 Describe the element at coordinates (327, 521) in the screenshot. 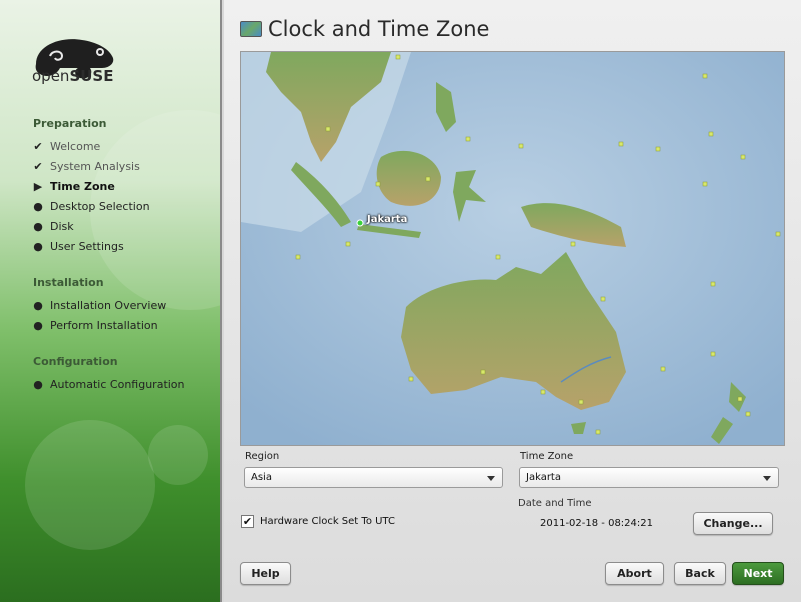

I see `hardware-clock-label: Hardware Clock Set To UTC` at that location.